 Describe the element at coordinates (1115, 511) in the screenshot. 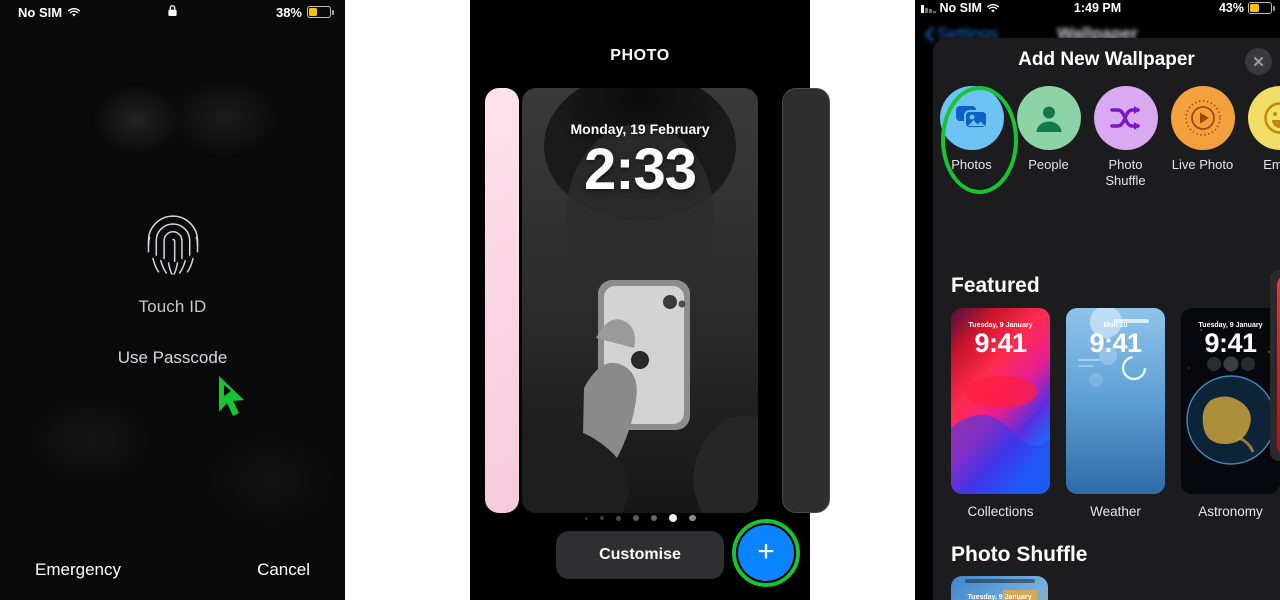

I see `featured-label: Weather` at that location.